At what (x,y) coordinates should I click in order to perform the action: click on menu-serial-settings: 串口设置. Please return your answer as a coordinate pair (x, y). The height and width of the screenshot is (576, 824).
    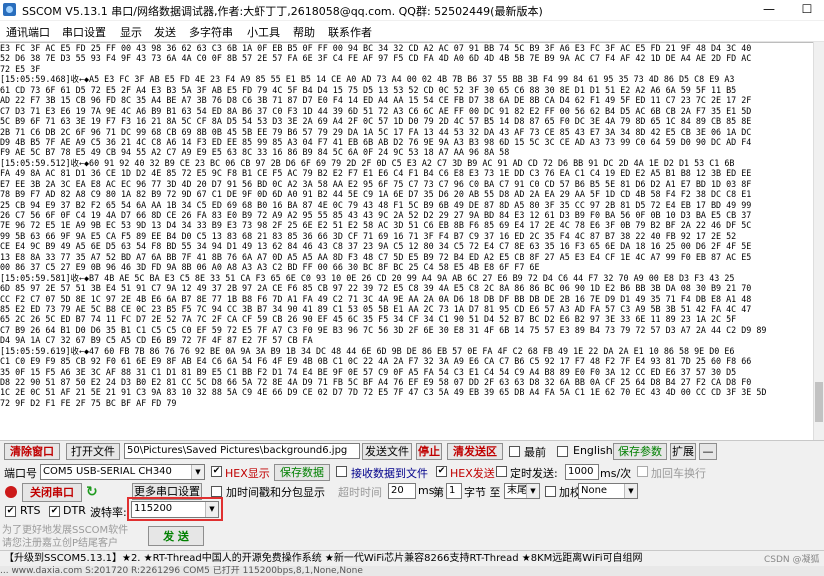
    Looking at the image, I should click on (84, 32).